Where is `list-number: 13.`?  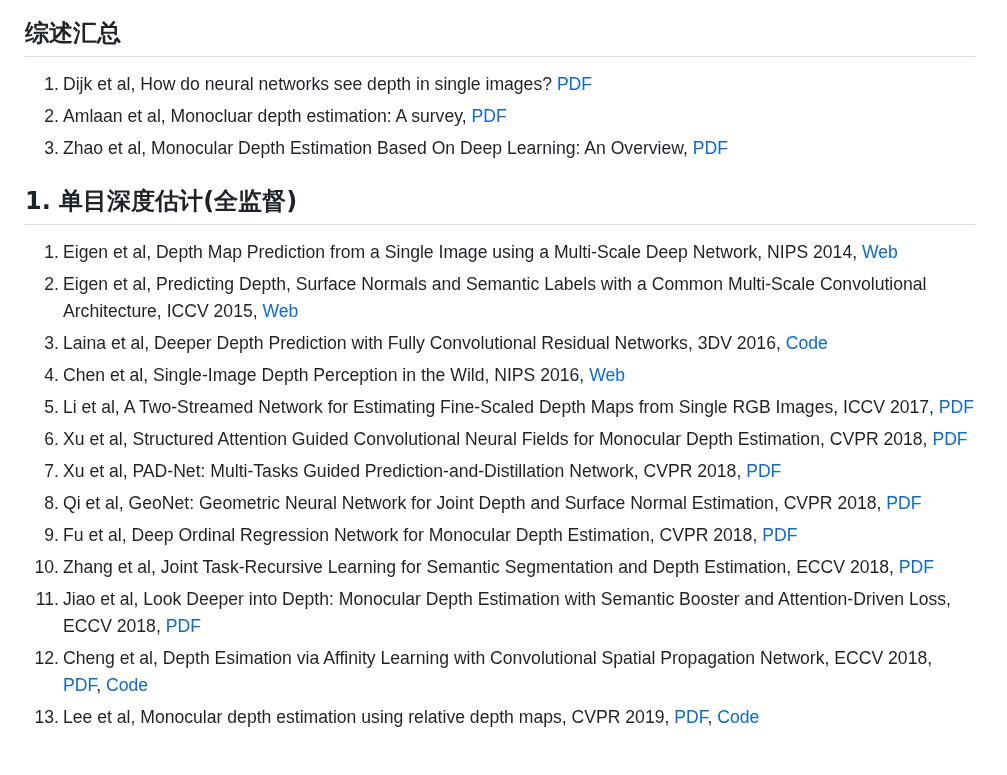 list-number: 13. is located at coordinates (46, 717).